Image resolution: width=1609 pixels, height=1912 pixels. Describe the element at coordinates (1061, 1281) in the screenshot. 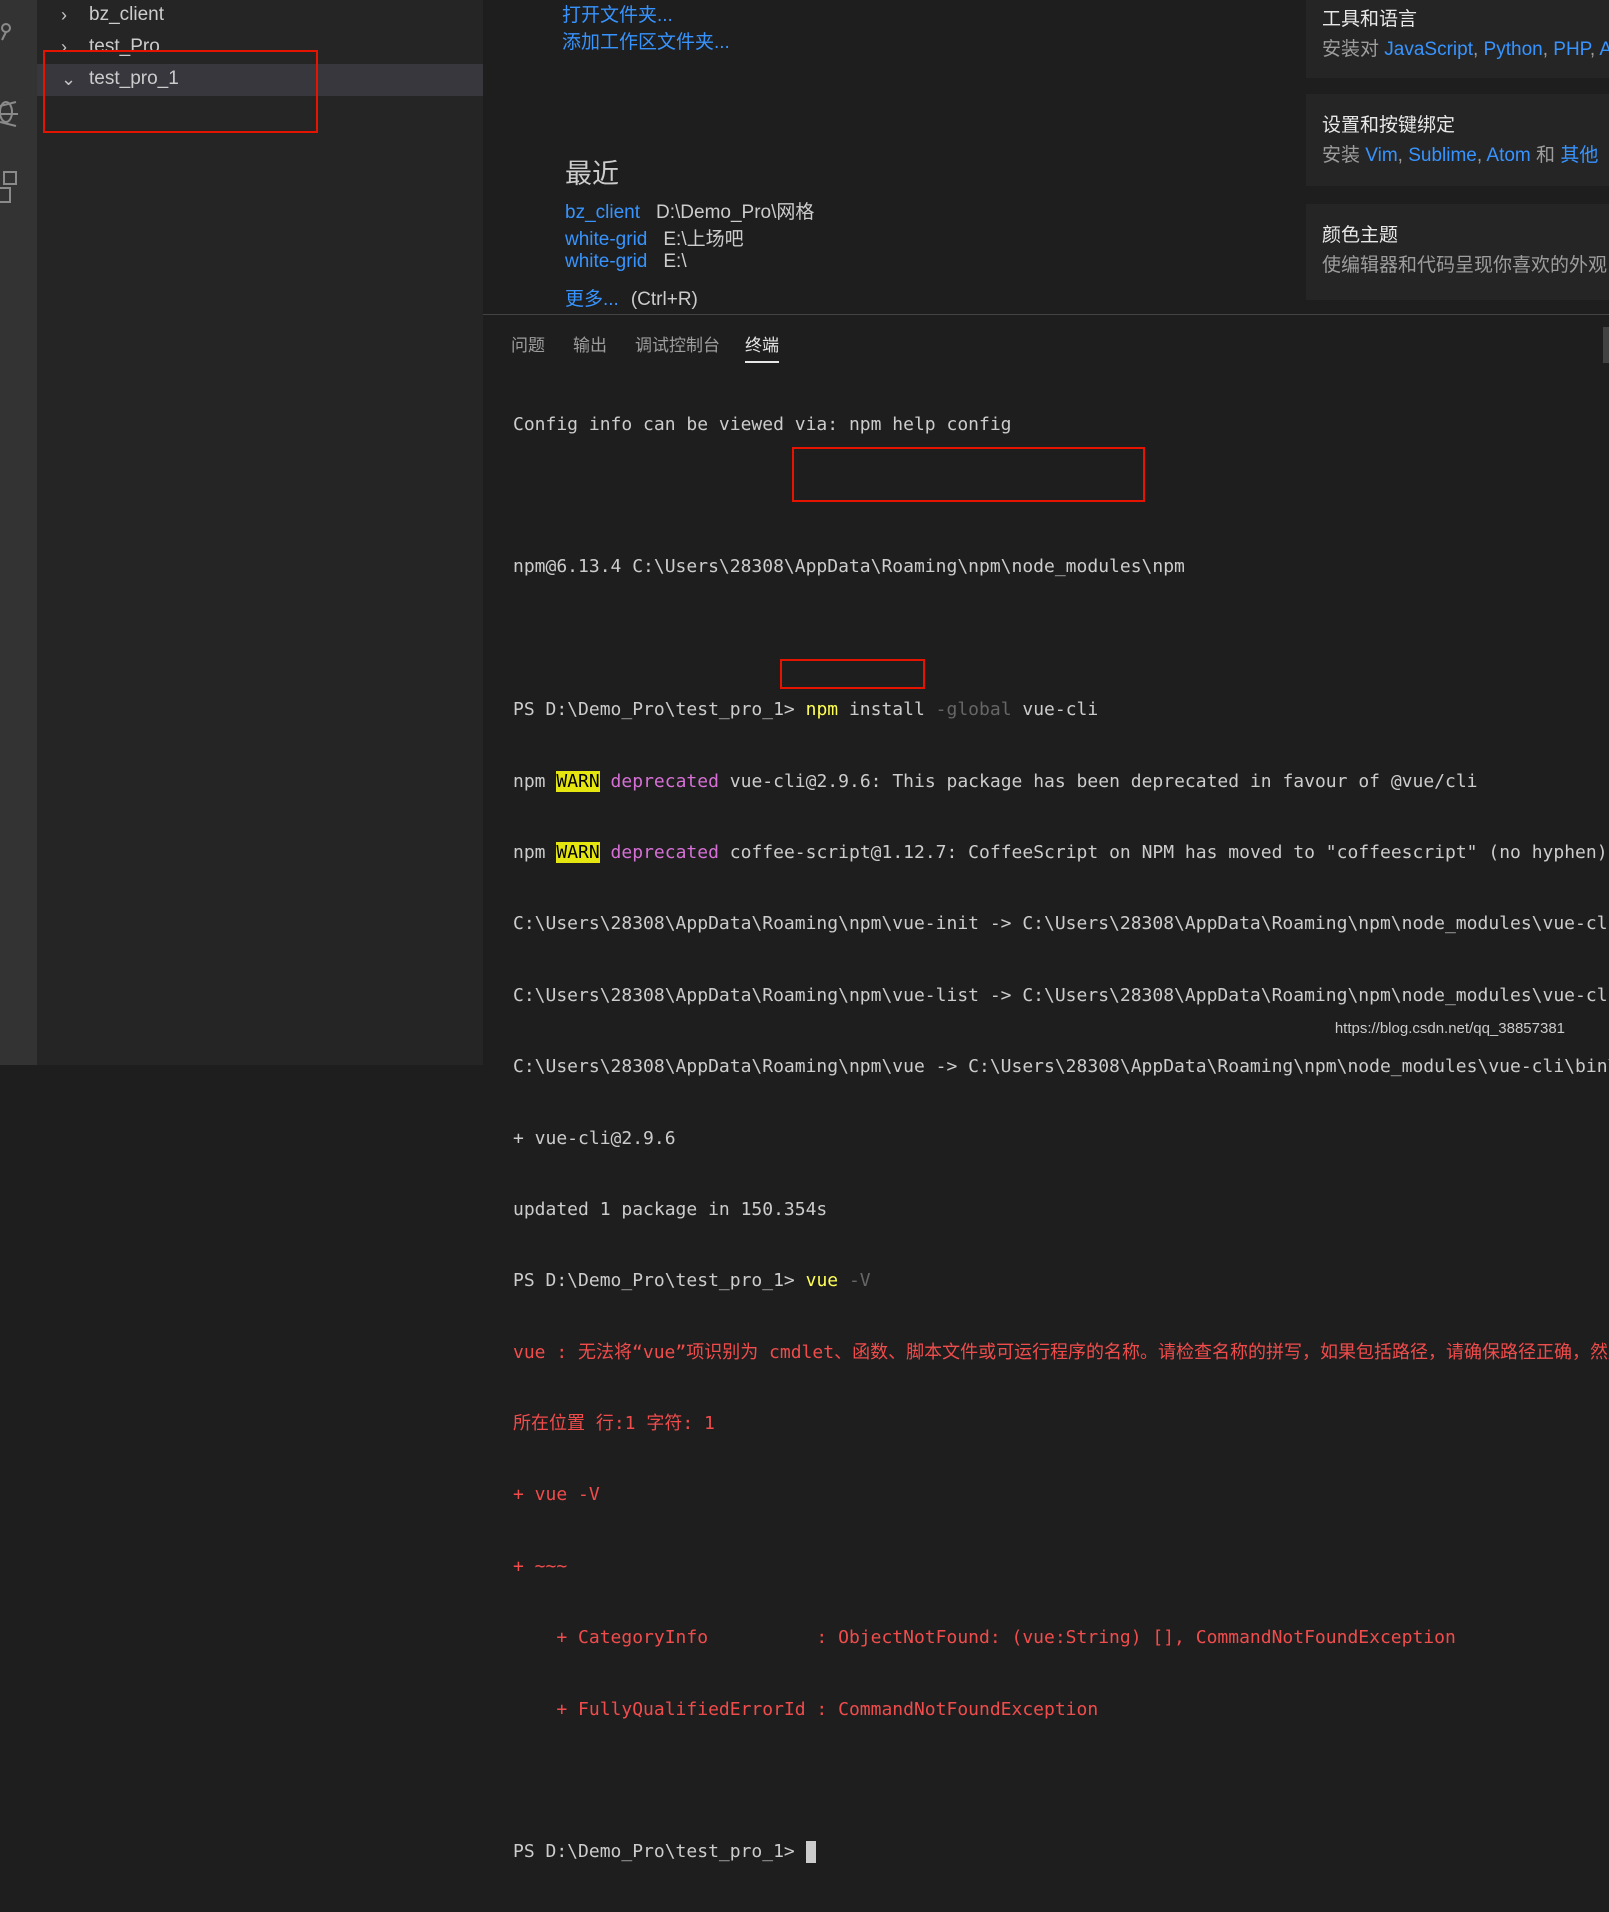

I see `terminal-line-command: PS D:\Demo_Pro\test_pro_1> vue -V` at that location.